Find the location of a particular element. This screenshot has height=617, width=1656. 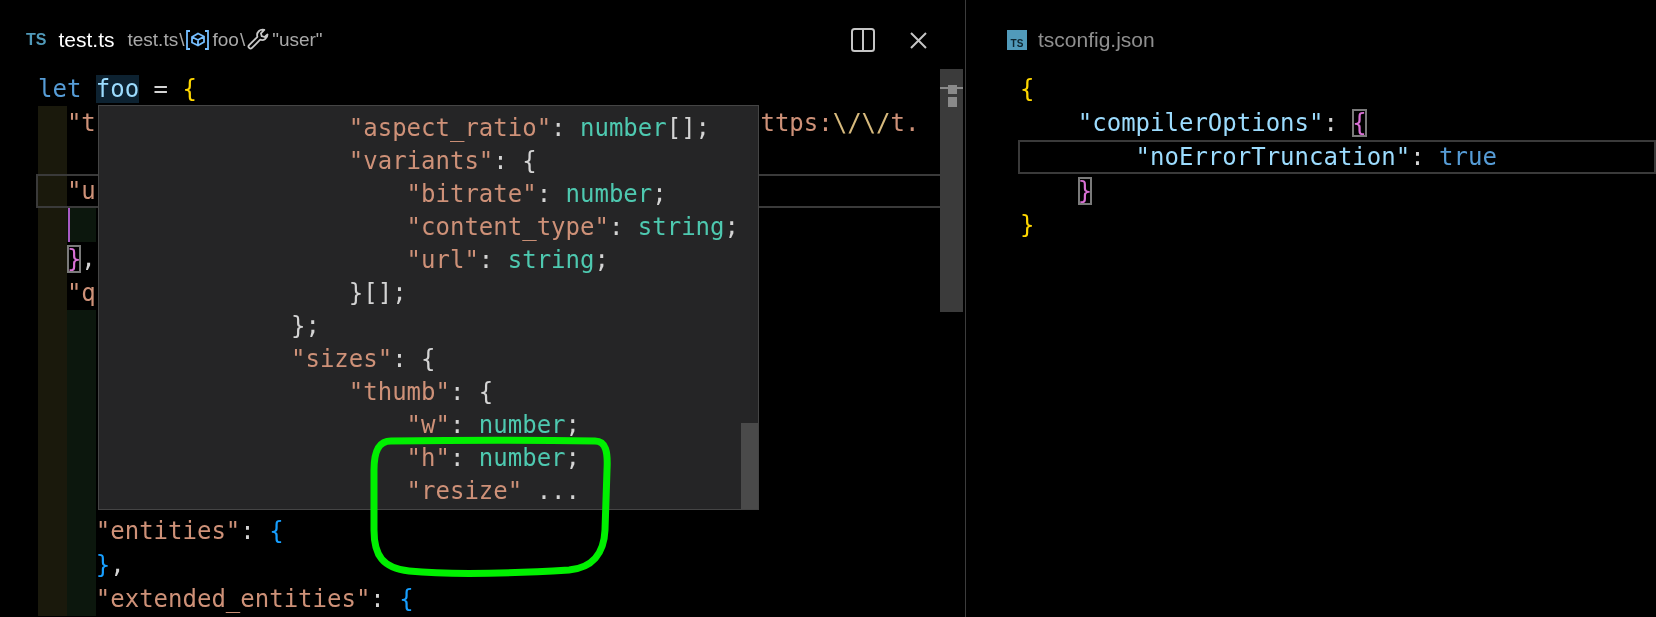

code-line: "sizes": { is located at coordinates (363, 358).